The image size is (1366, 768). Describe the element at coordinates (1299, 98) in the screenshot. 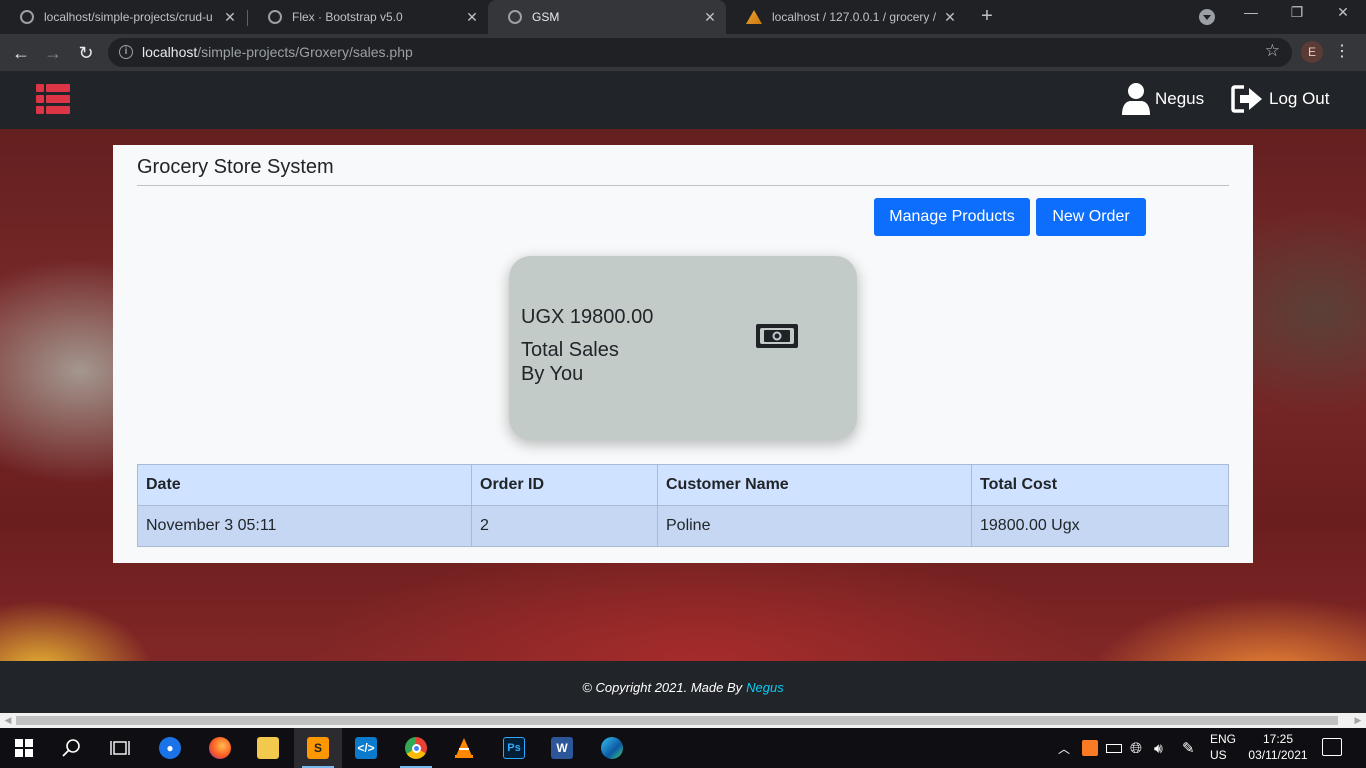

I see `logout-label: Log Out` at that location.